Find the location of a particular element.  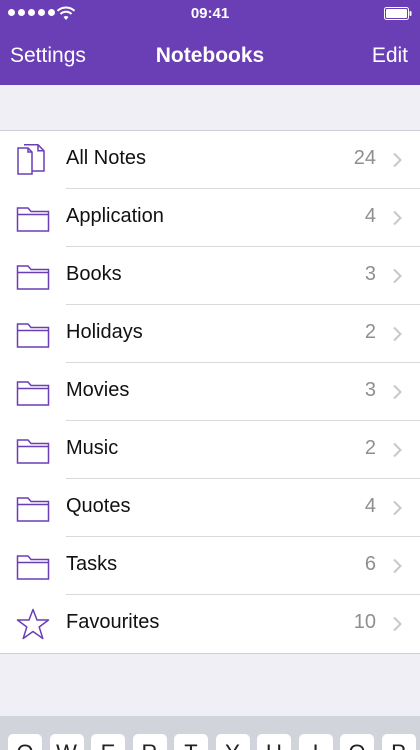

notebook-row-all-notes: All Notes 24 is located at coordinates (210, 160).